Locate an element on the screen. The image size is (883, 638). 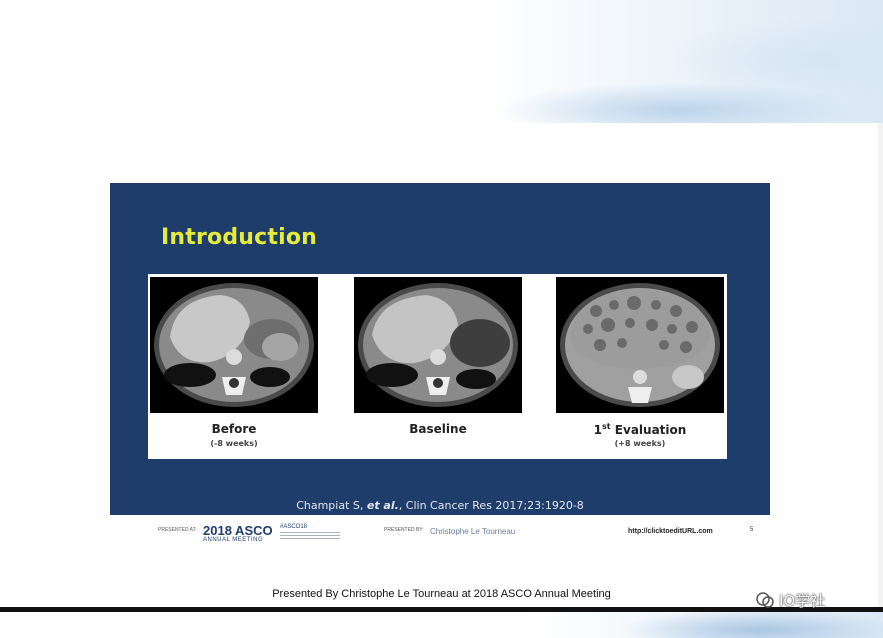
footer-url: http://clicktoeditURL.com is located at coordinates (670, 531).